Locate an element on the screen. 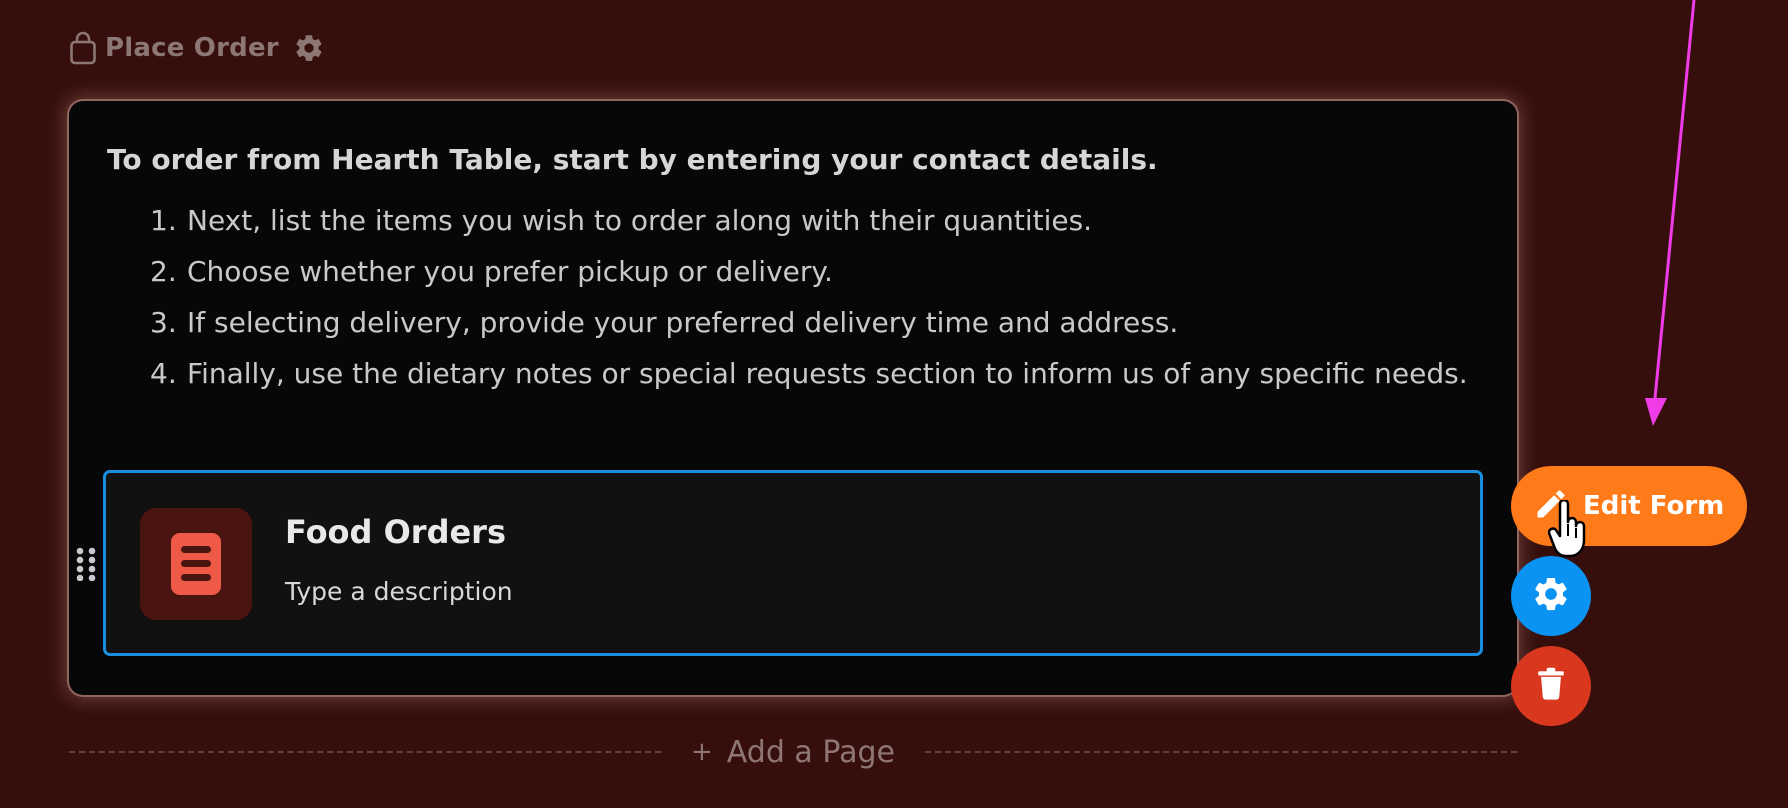 Image resolution: width=1788 pixels, height=808 pixels. hand-cursor-icon is located at coordinates (1567, 531).